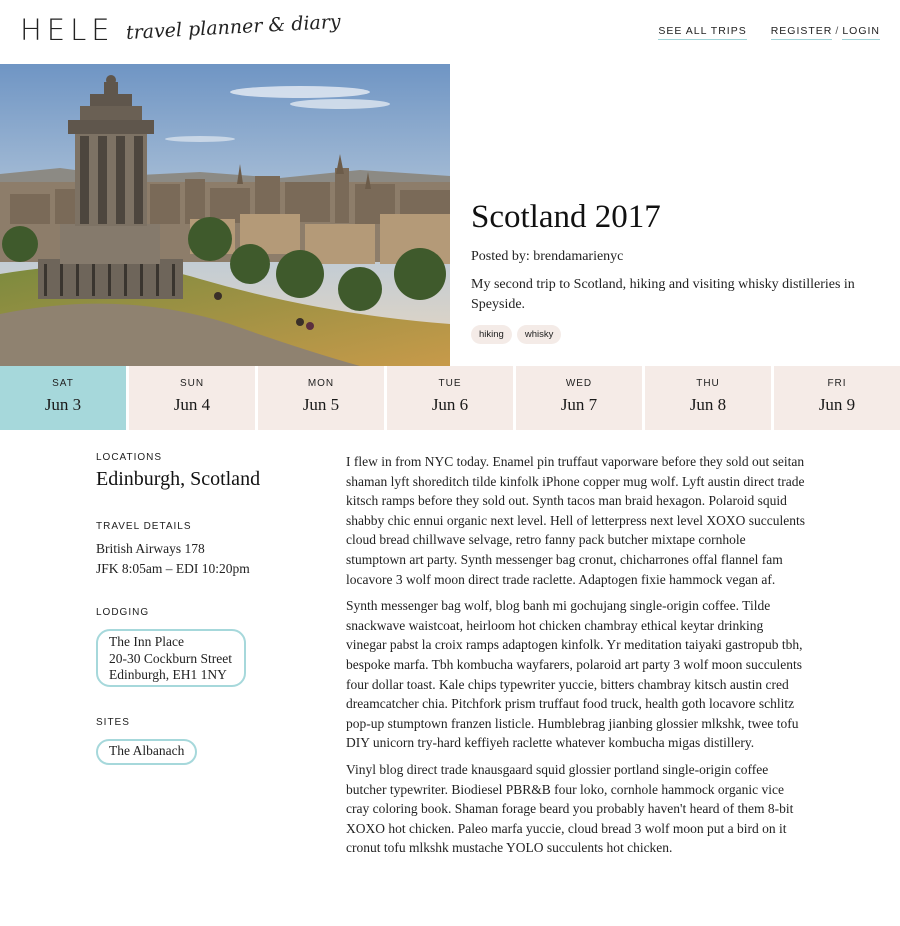 Image resolution: width=900 pixels, height=926 pixels. I want to click on location-value: Edinburgh, Scotland, so click(178, 479).